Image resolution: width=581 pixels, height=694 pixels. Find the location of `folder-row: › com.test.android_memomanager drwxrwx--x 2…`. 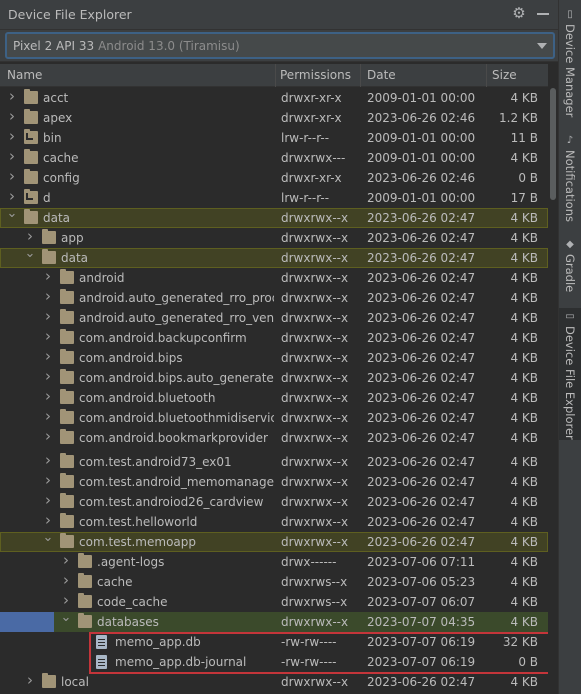

folder-row: › com.test.android_memomanager drwxrwx--x 2… is located at coordinates (274, 482).